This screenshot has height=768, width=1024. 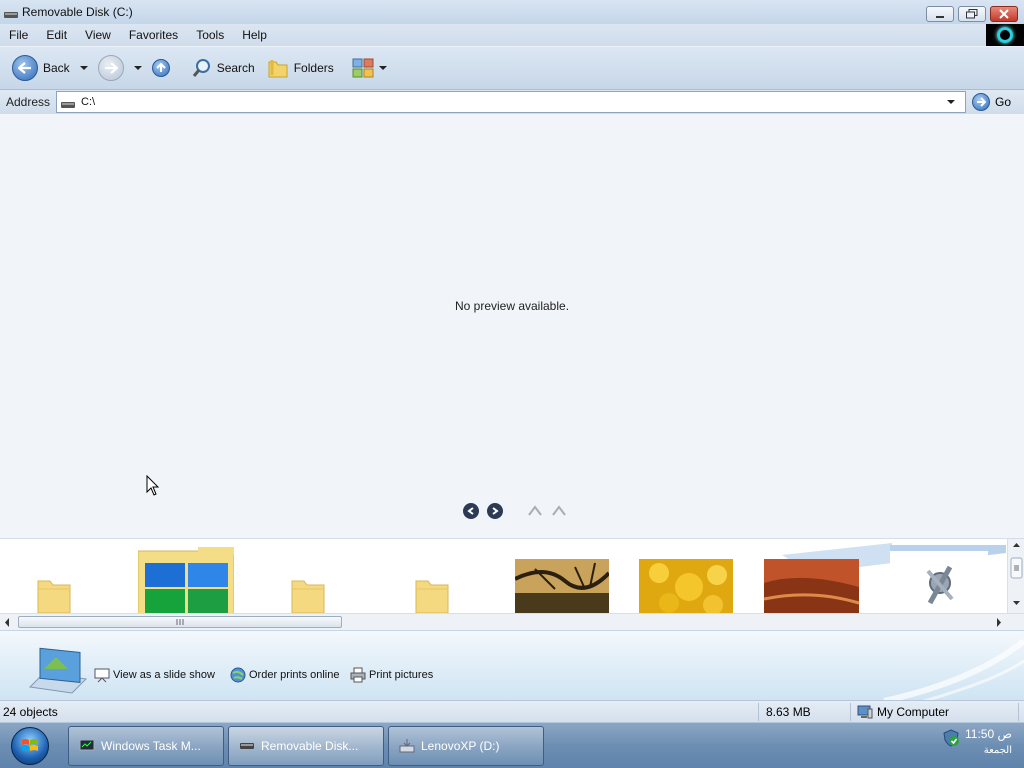 What do you see at coordinates (18, 35) in the screenshot?
I see `menu-file: File` at bounding box center [18, 35].